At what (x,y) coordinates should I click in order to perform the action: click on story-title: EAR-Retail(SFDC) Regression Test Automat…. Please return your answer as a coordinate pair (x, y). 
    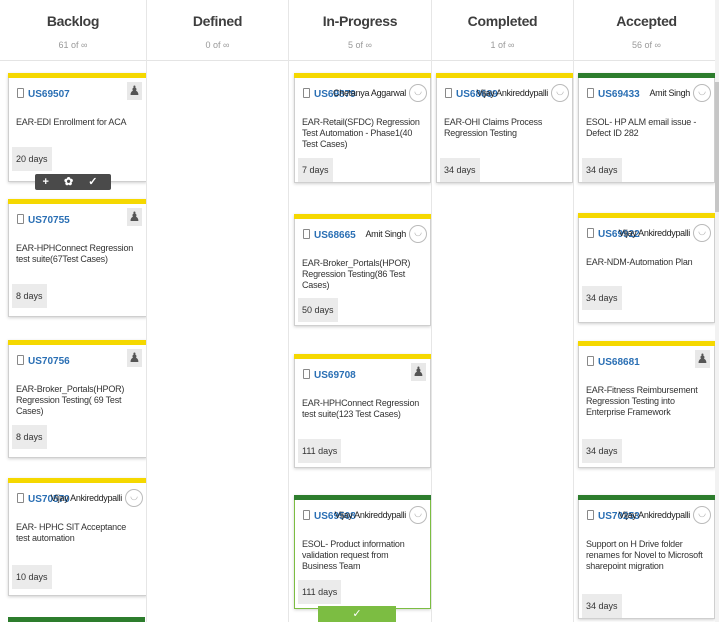
    Looking at the image, I should click on (361, 133).